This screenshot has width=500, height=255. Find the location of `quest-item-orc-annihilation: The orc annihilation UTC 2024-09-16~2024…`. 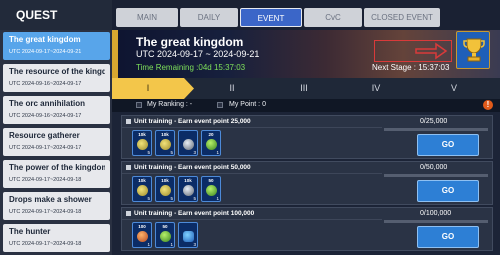

quest-item-orc-annihilation: The orc annihilation UTC 2024-09-16~2024… is located at coordinates (56, 110).